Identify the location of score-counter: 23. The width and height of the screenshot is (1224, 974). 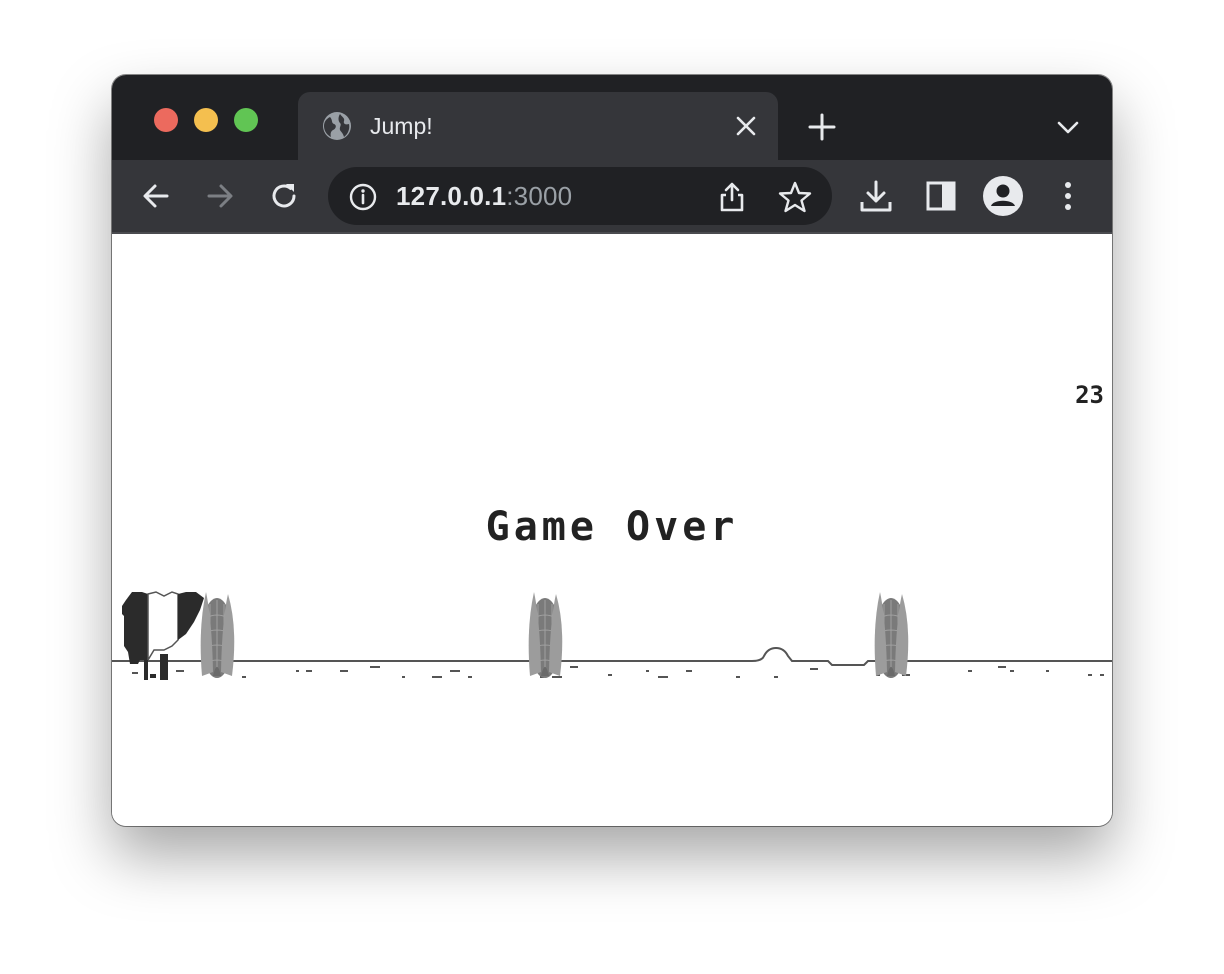
(1089, 395).